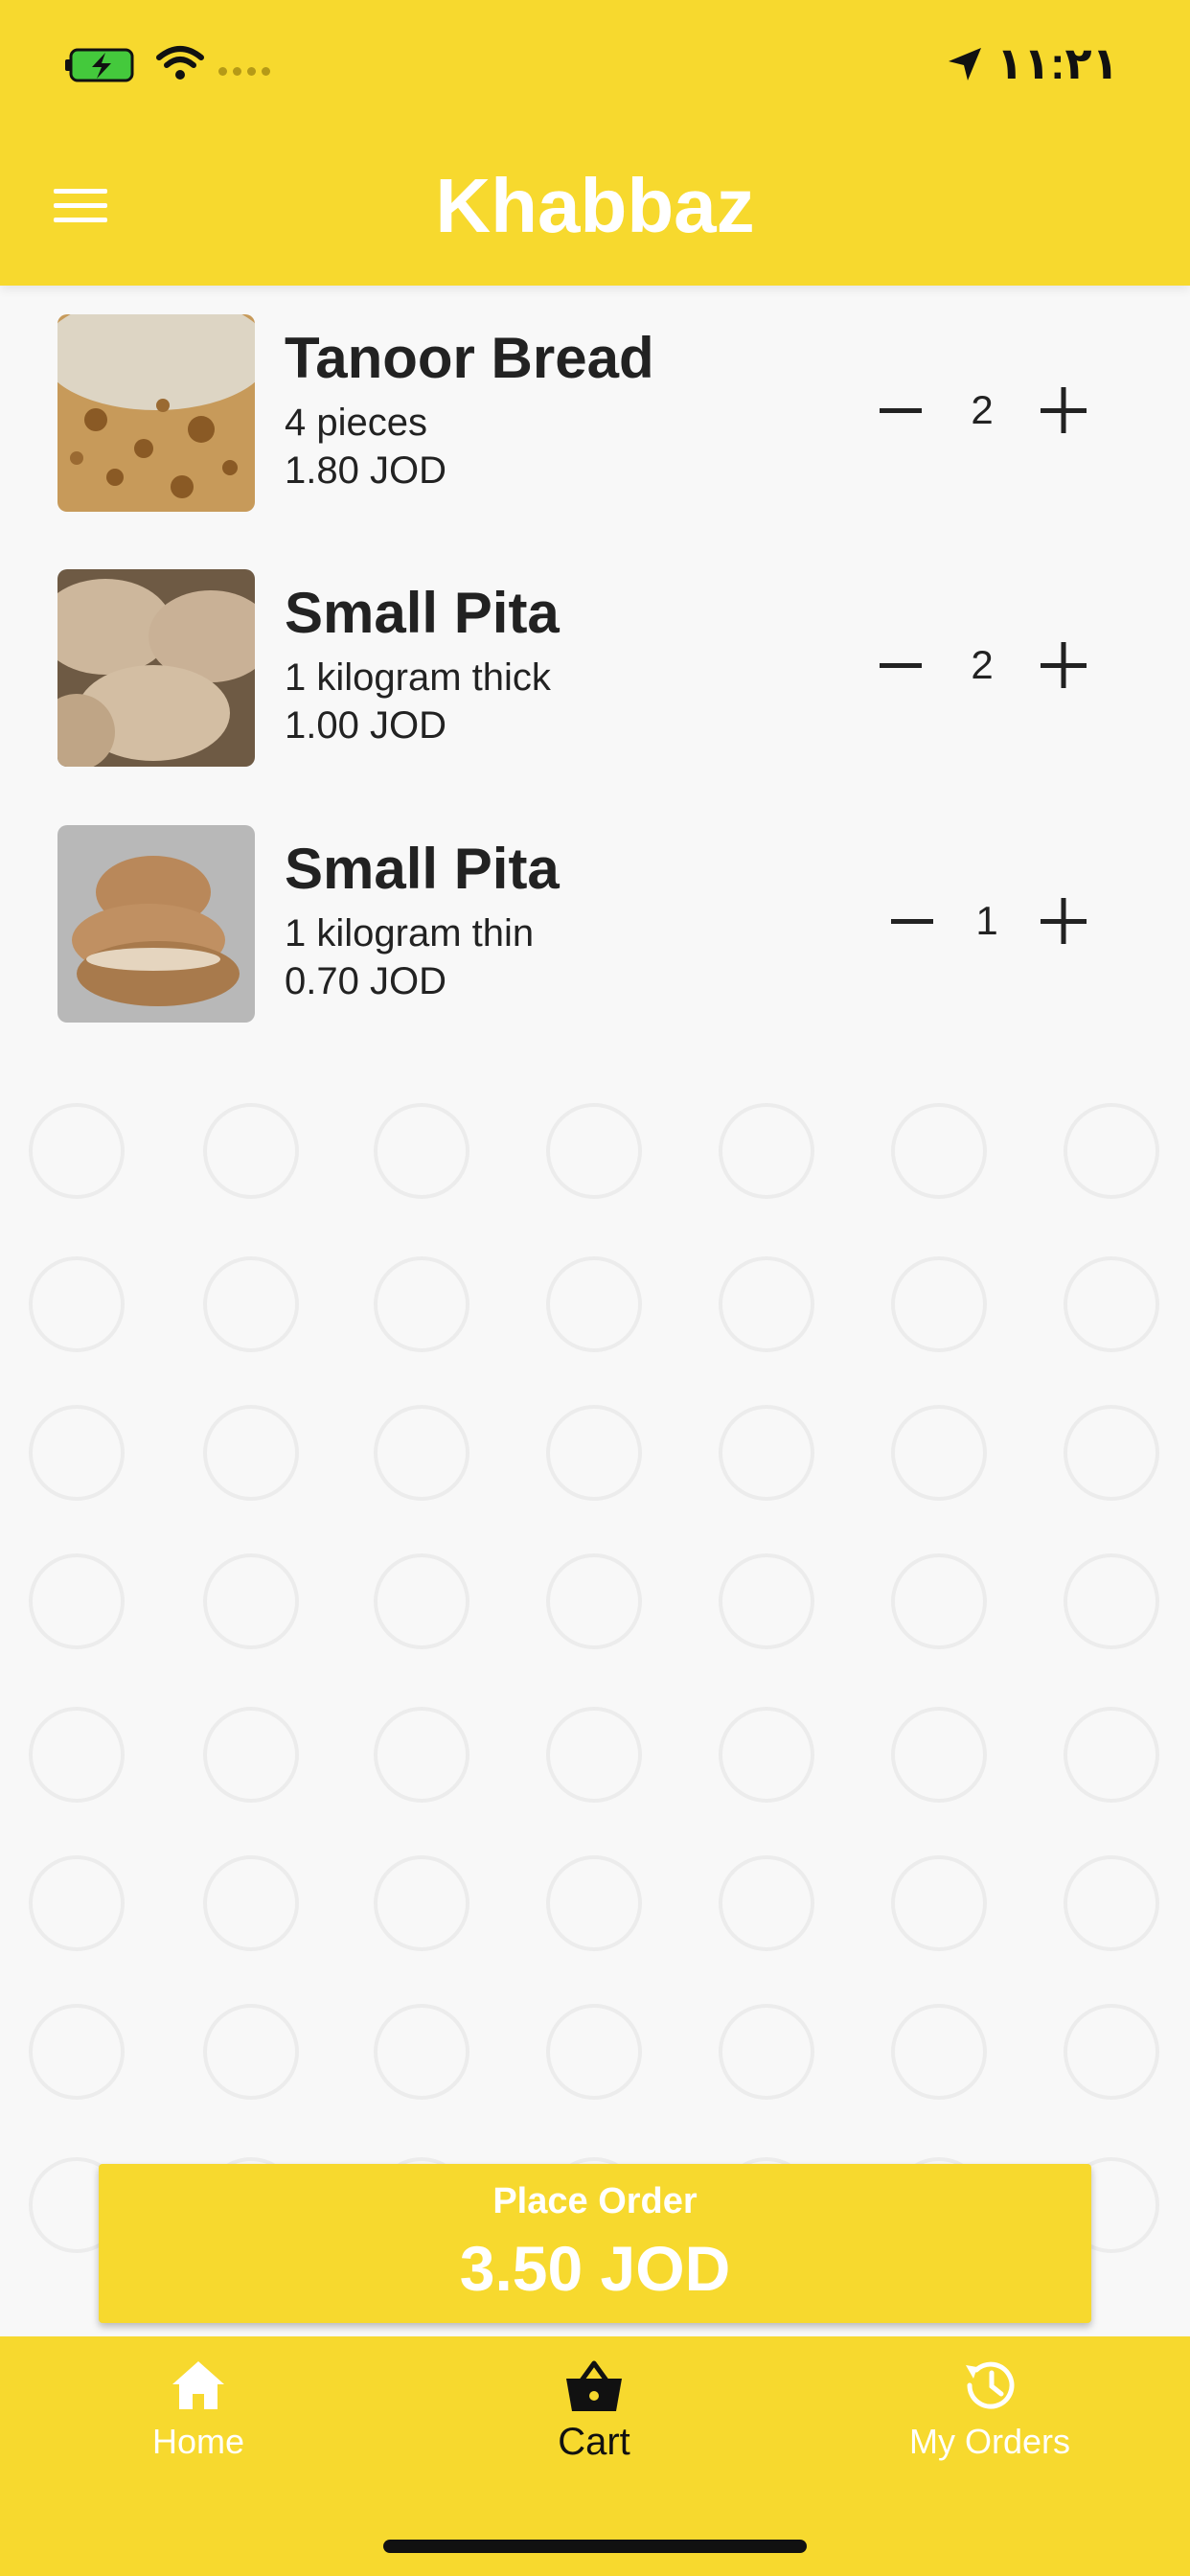  I want to click on item-description: 1 kilogram thin, so click(410, 933).